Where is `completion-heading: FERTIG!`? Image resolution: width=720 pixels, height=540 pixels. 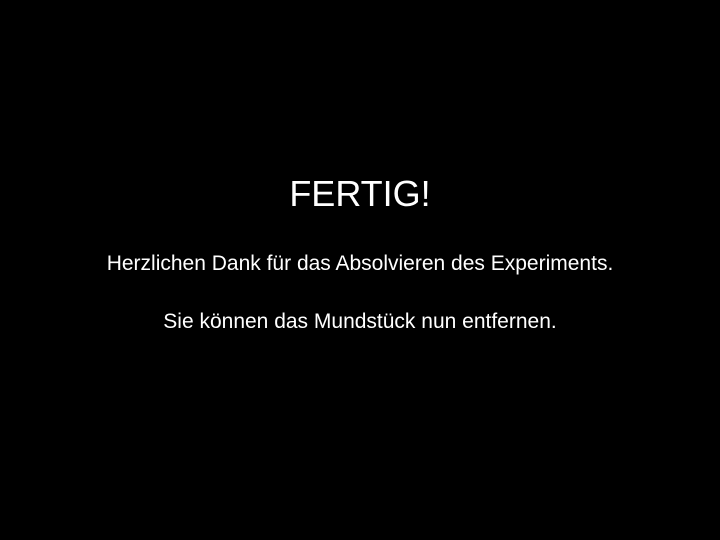
completion-heading: FERTIG! is located at coordinates (360, 193).